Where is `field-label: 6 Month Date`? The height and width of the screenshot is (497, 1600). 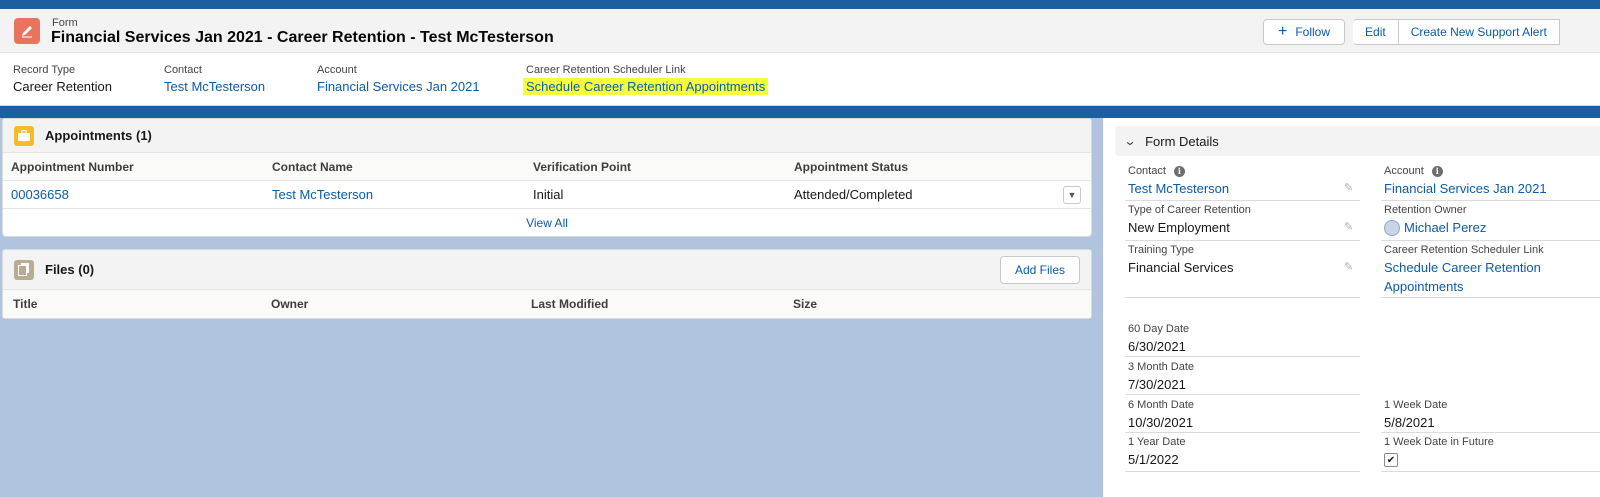
field-label: 6 Month Date is located at coordinates (1161, 405).